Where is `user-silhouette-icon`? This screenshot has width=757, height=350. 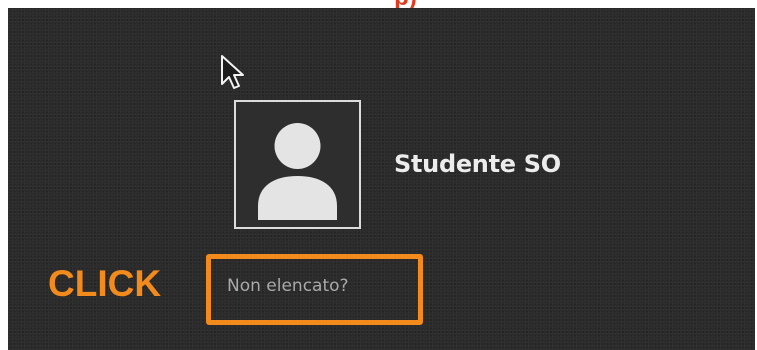 user-silhouette-icon is located at coordinates (297, 171).